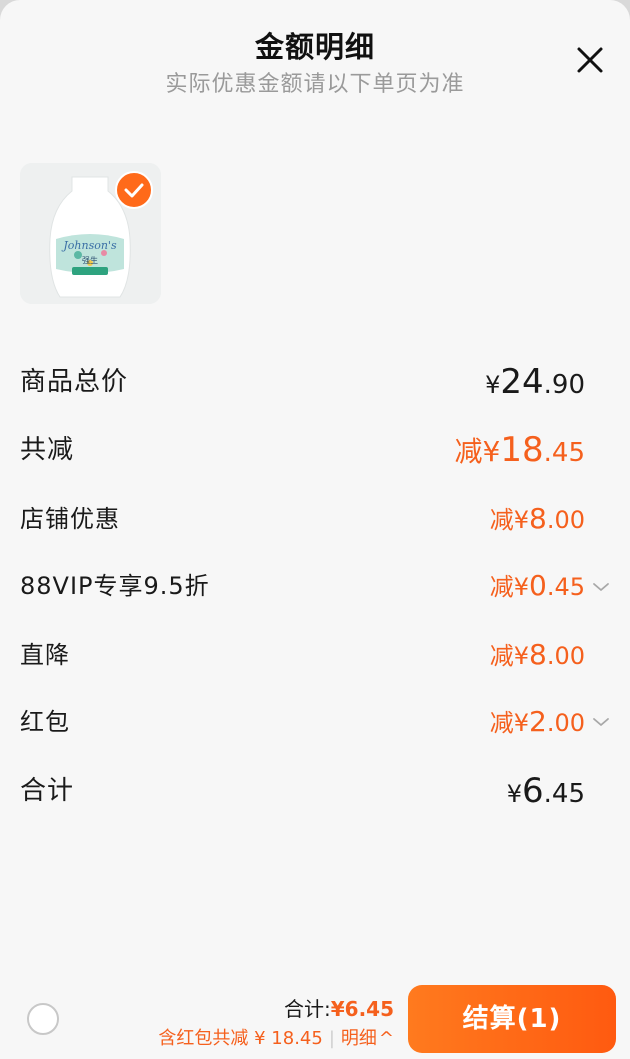 The image size is (630, 1059). I want to click on sheet-subtitle: 实际优惠金额请以下单页为准, so click(315, 84).